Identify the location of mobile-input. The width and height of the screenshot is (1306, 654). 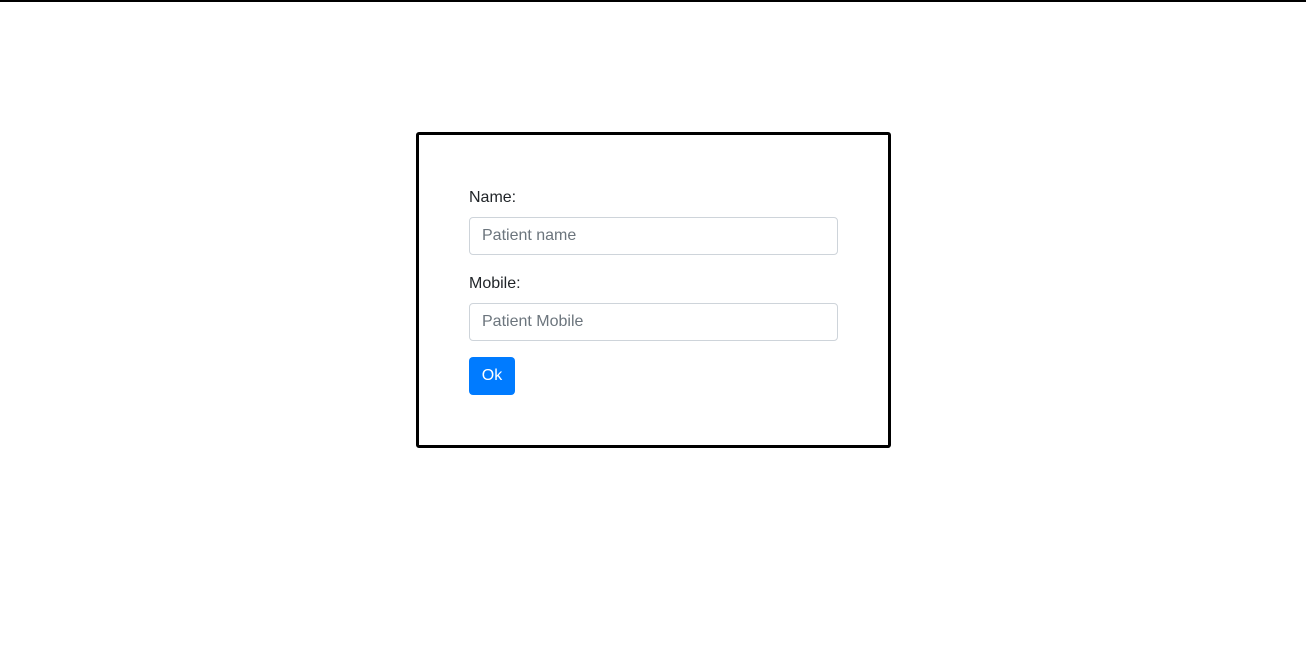
(653, 322).